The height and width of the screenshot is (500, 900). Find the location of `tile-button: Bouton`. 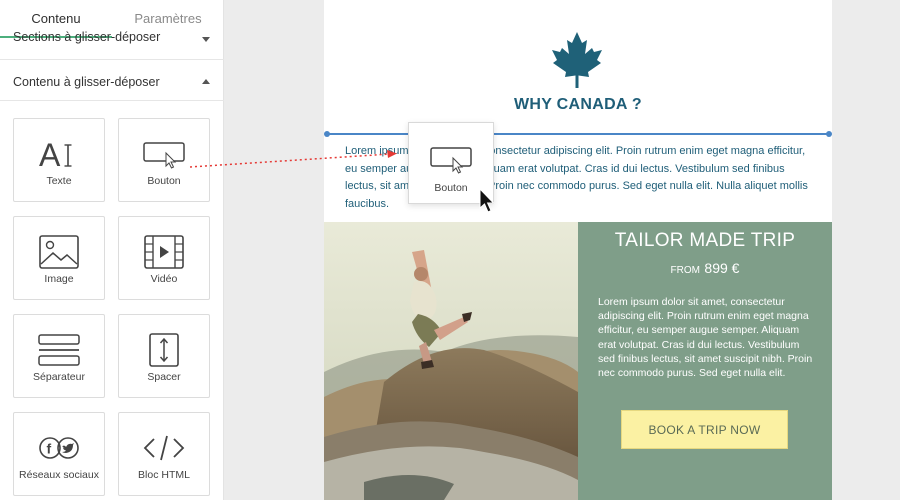

tile-button: Bouton is located at coordinates (164, 160).